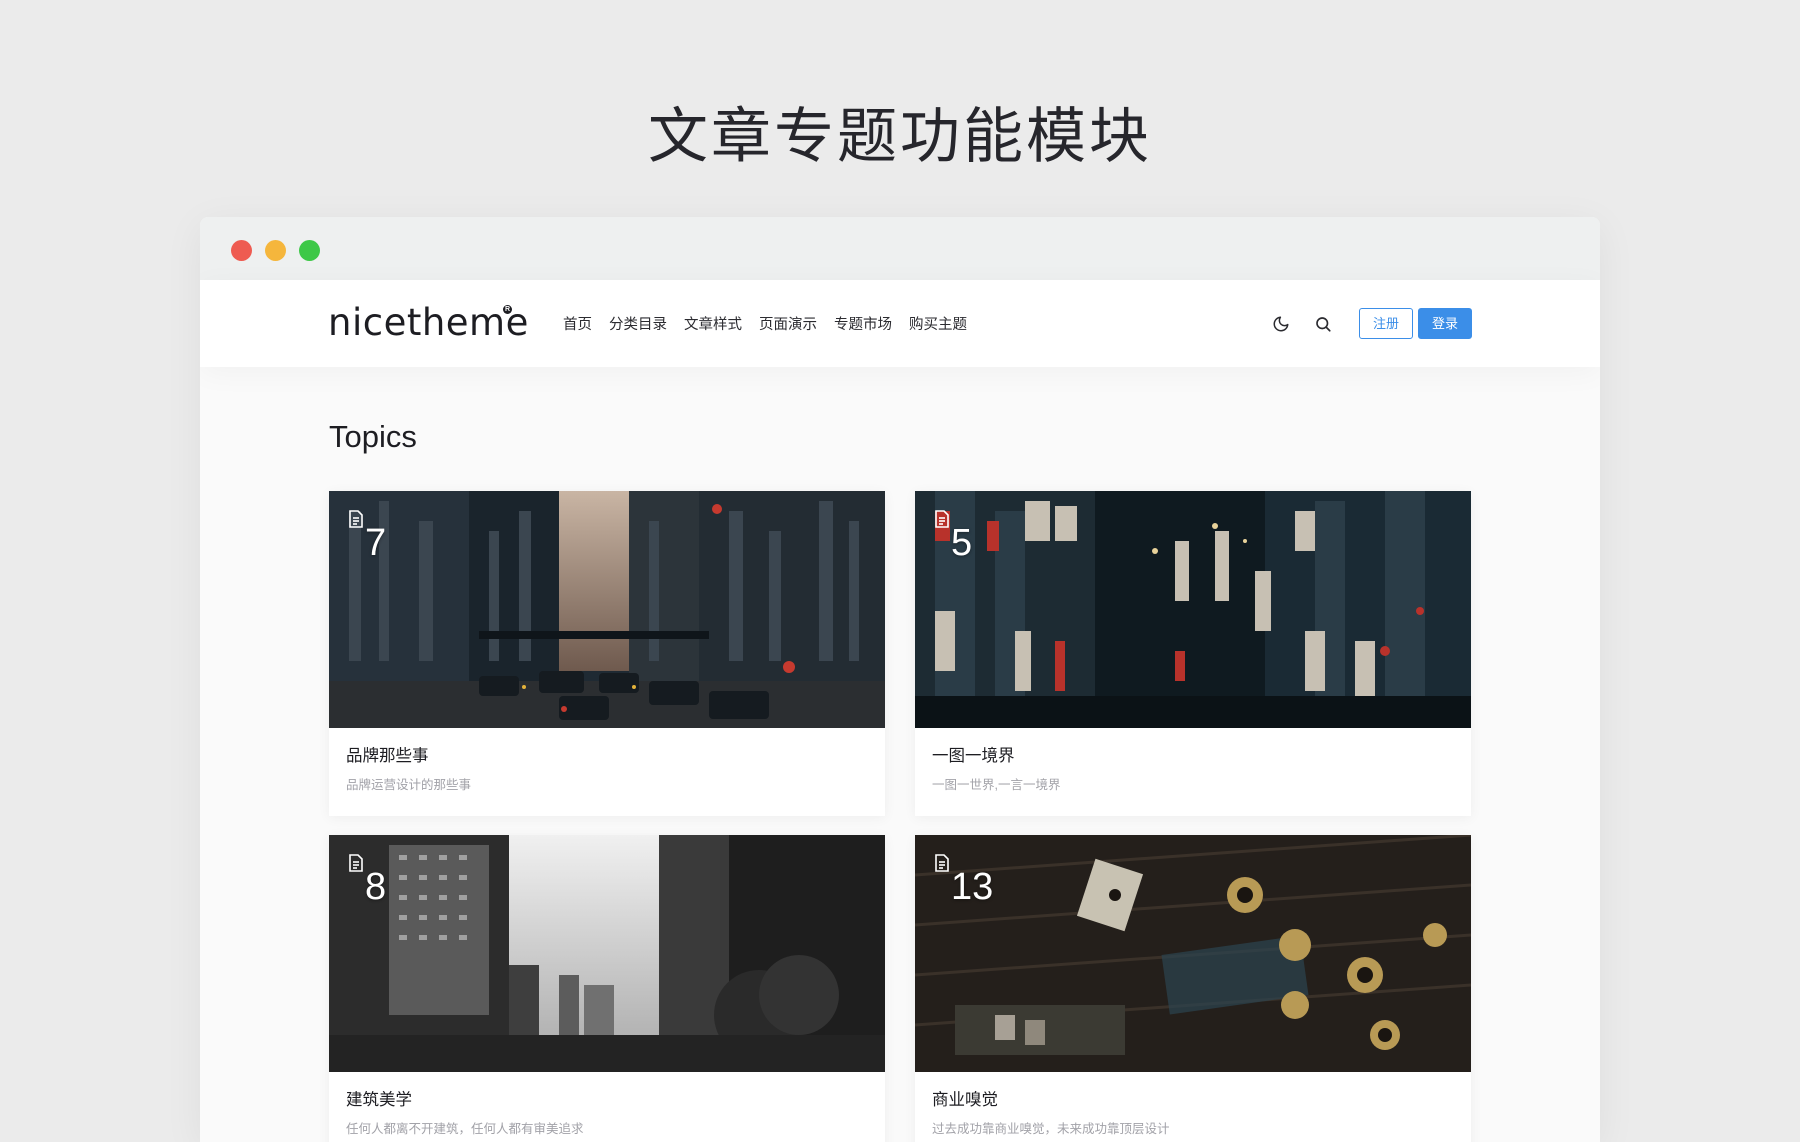 This screenshot has height=1142, width=1800. I want to click on site-logo: nicetheme, so click(428, 322).